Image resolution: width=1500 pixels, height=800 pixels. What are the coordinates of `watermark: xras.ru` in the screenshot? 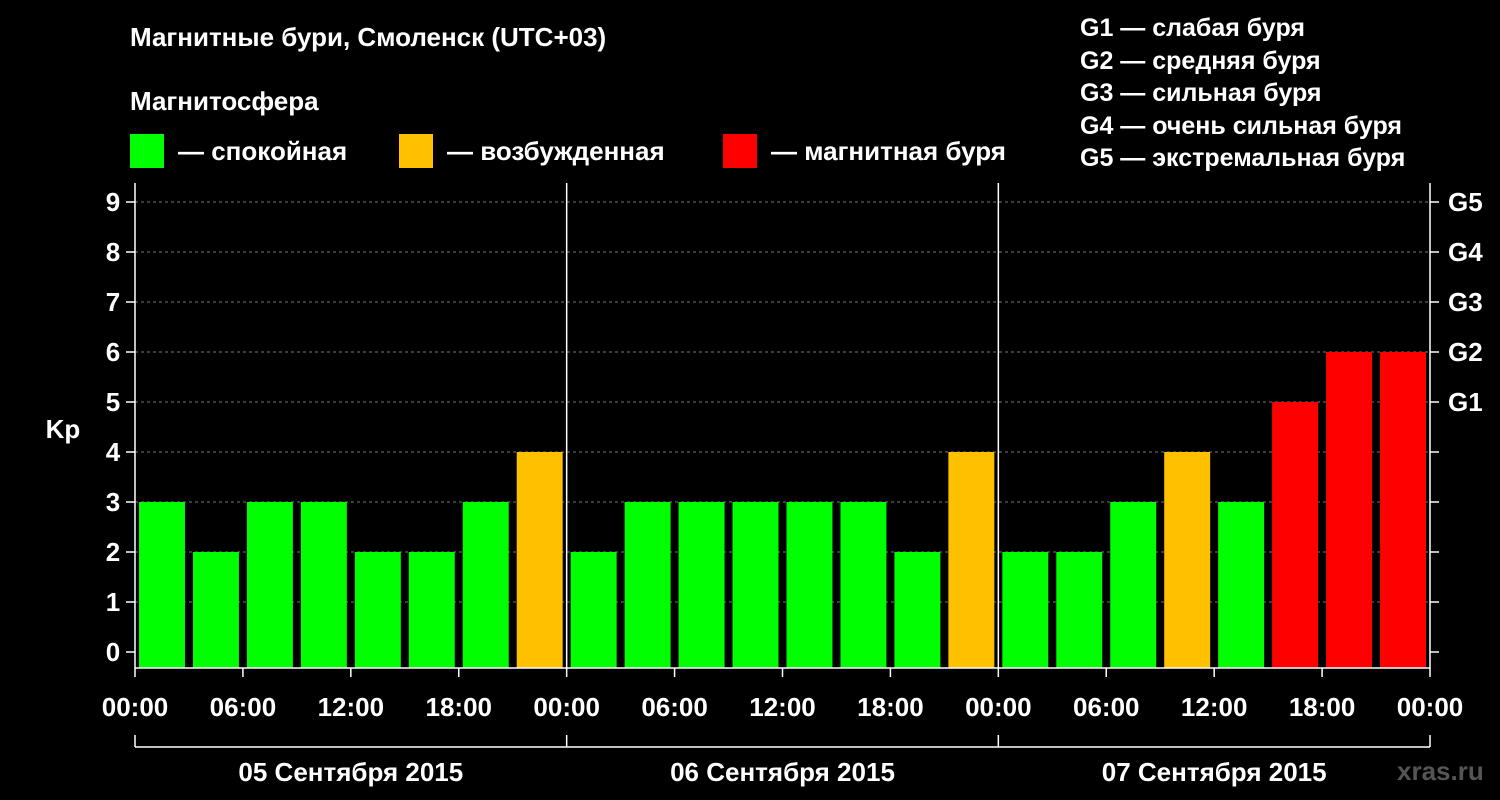 It's located at (1440, 771).